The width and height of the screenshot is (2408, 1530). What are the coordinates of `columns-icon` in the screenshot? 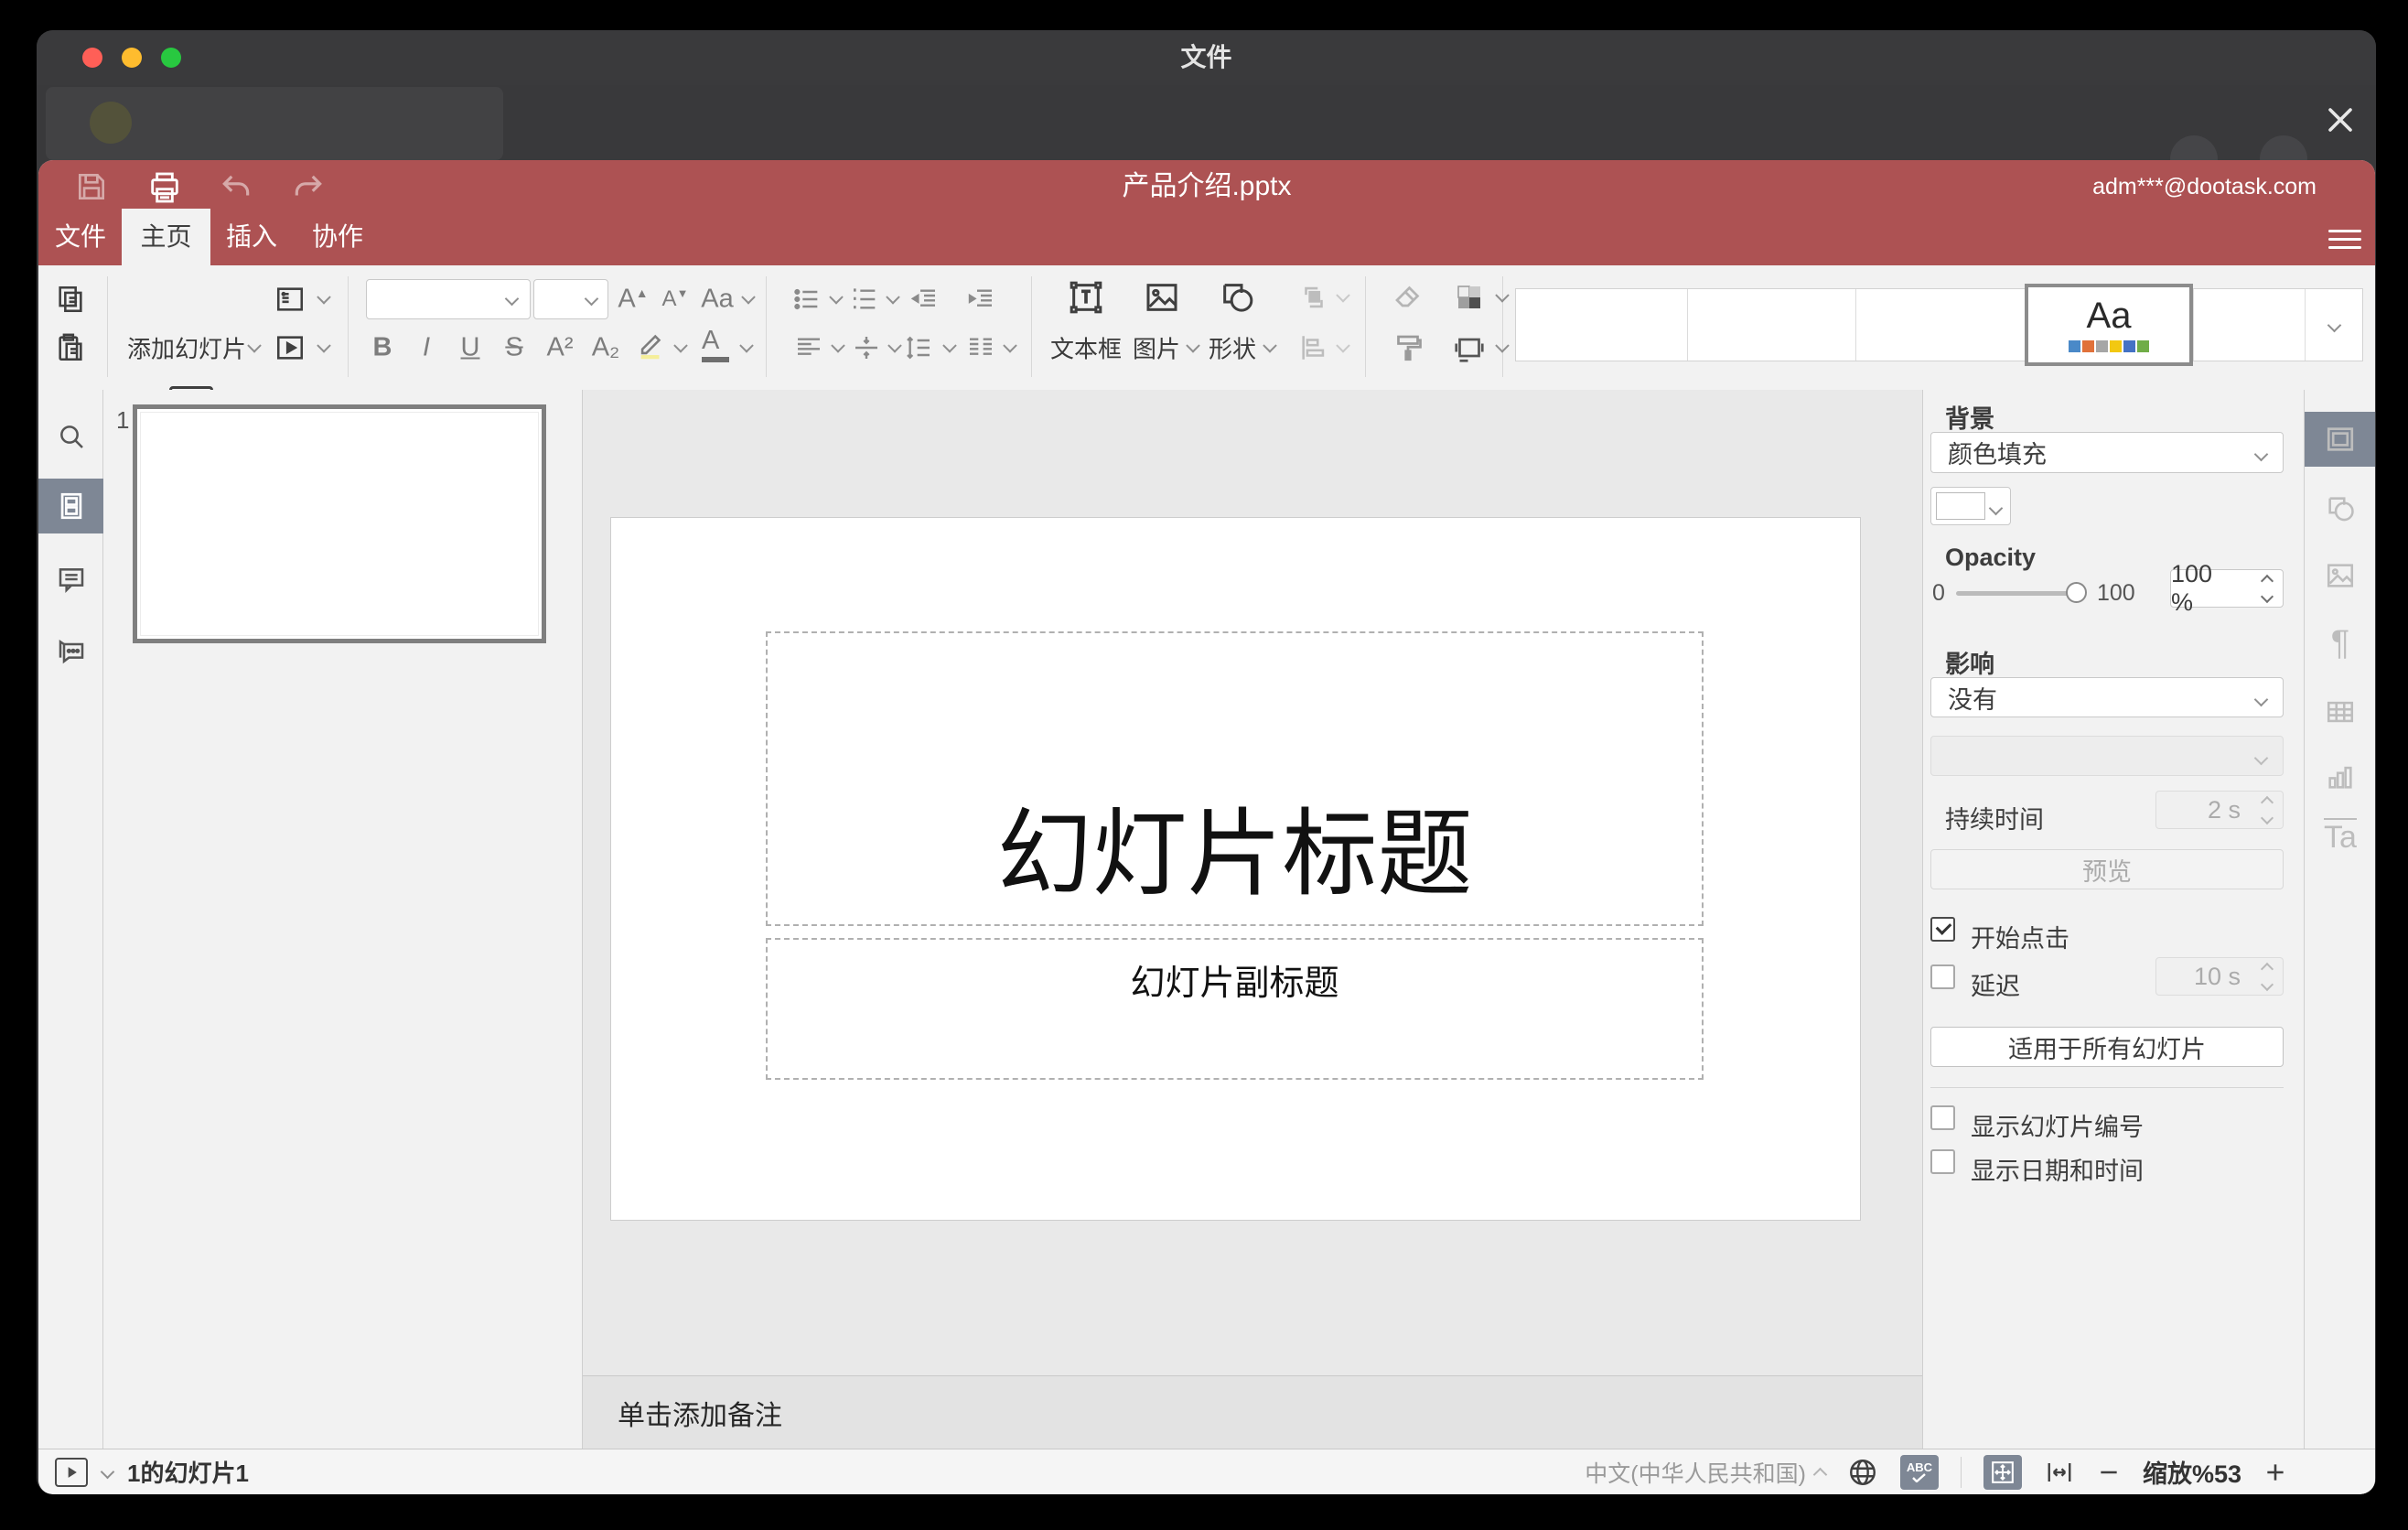 It's located at (980, 347).